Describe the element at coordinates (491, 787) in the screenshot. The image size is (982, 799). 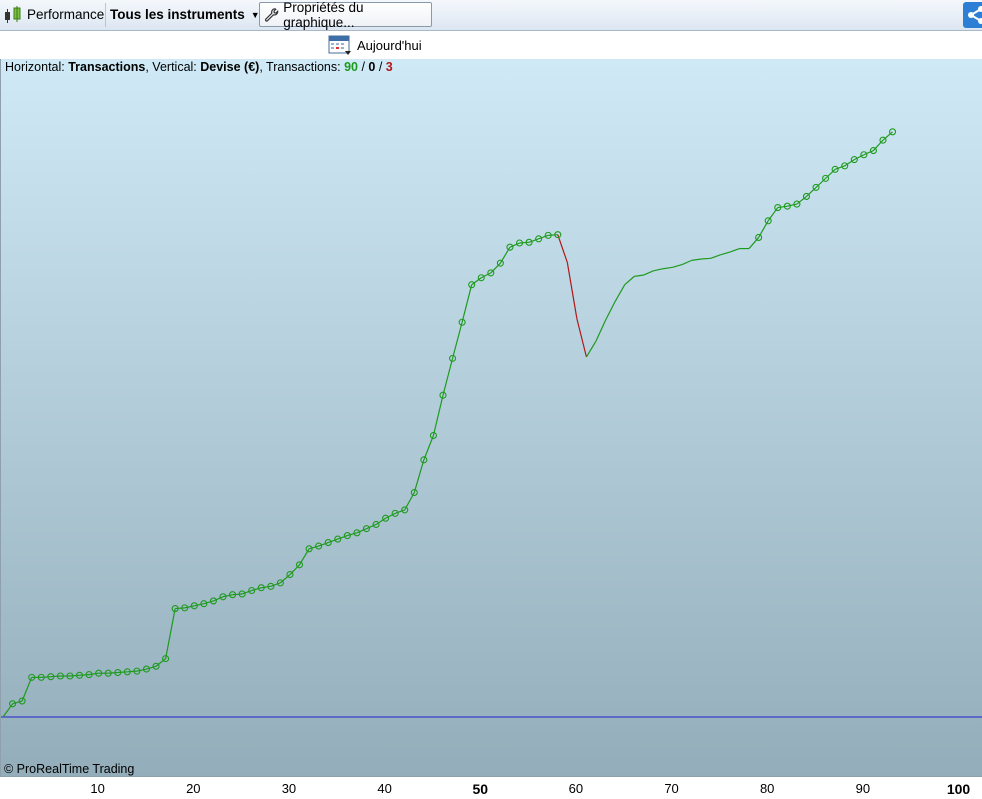
I see `x-axis: 10 20 30 40 50 60 70 80 90 100` at that location.